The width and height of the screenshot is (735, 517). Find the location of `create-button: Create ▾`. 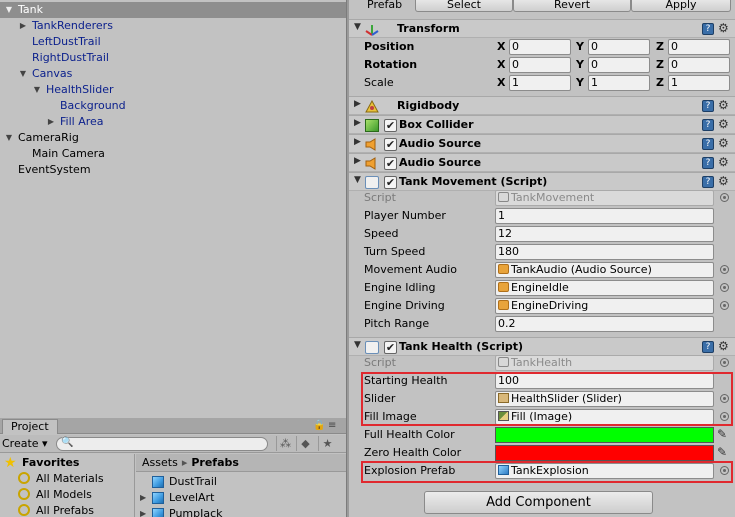

create-button: Create ▾ is located at coordinates (25, 444).